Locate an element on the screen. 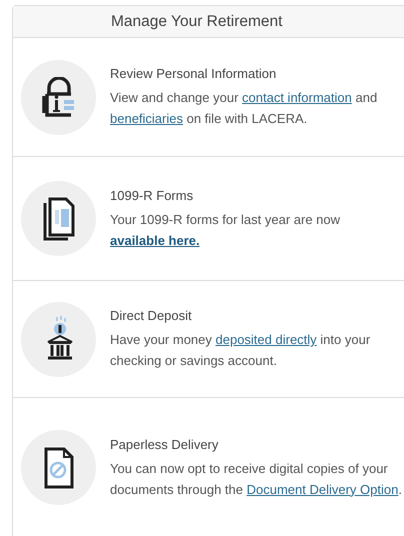 The height and width of the screenshot is (536, 404). document-icon is located at coordinates (59, 467).